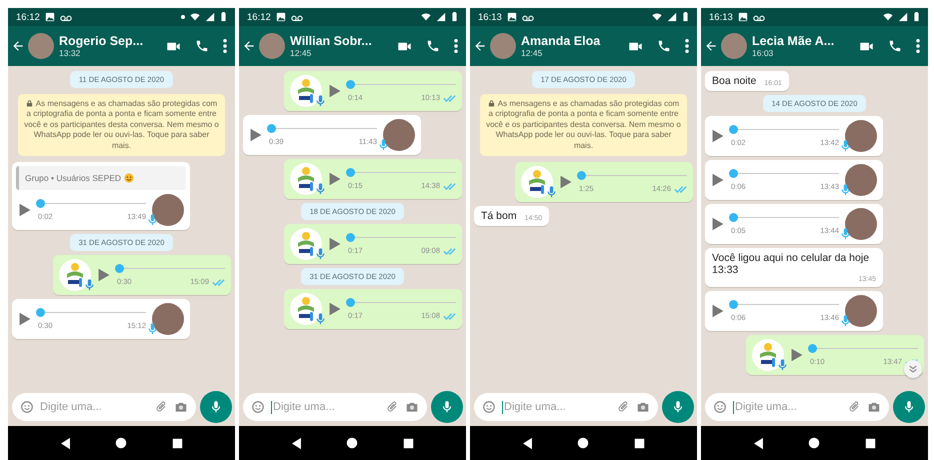 The image size is (934, 460). I want to click on quoted-message: Grupo • Usuários SEPED, so click(101, 178).